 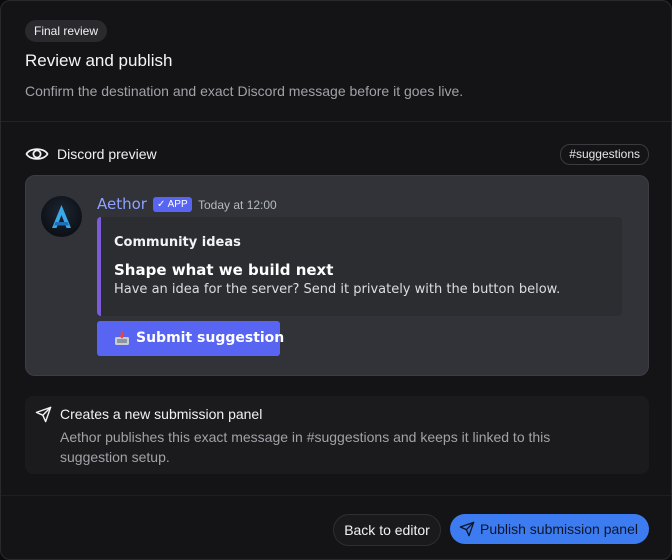 What do you see at coordinates (66, 31) in the screenshot?
I see `step-badge: Final review` at bounding box center [66, 31].